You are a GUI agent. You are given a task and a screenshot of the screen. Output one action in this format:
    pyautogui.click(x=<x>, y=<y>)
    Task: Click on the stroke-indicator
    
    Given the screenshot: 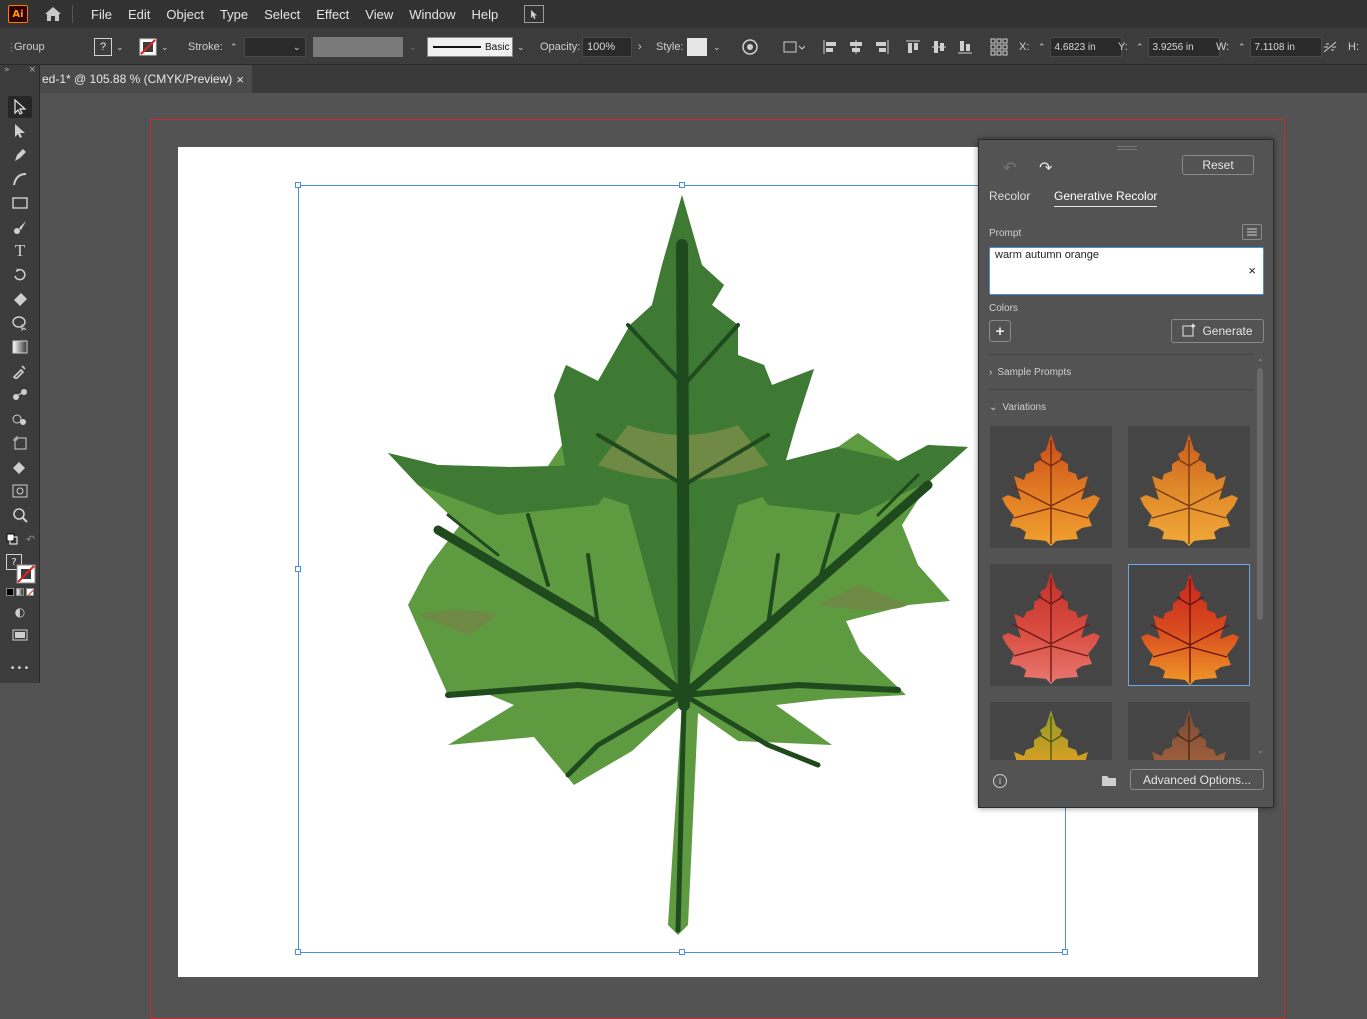 What is the action you would take?
    pyautogui.click(x=26, y=575)
    